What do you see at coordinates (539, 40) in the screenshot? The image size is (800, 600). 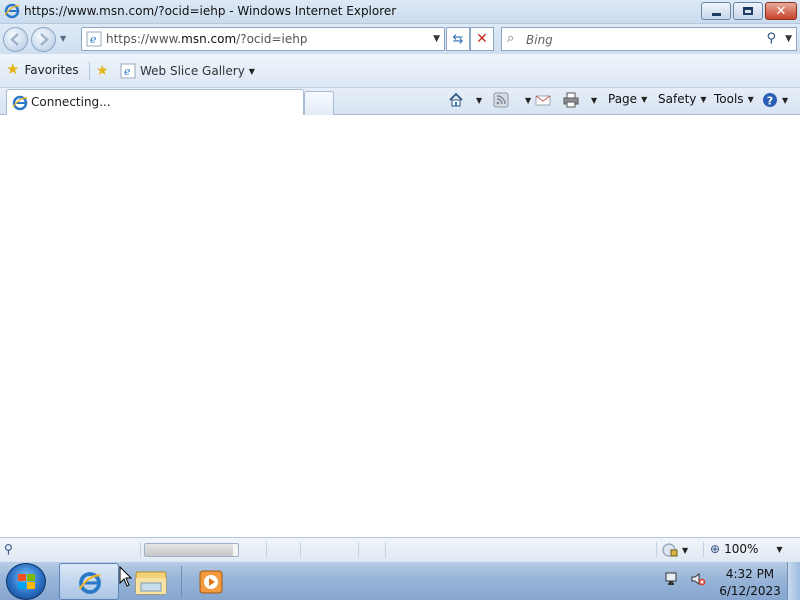 I see `search-input: Bing` at bounding box center [539, 40].